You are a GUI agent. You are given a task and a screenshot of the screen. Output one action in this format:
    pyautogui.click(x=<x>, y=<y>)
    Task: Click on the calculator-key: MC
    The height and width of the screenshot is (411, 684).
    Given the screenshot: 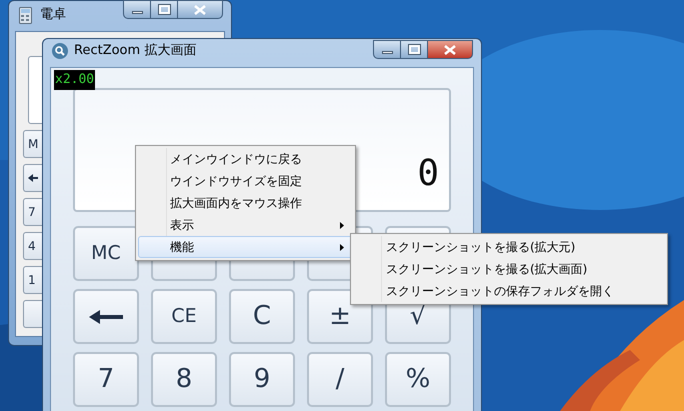 What is the action you would take?
    pyautogui.click(x=106, y=253)
    